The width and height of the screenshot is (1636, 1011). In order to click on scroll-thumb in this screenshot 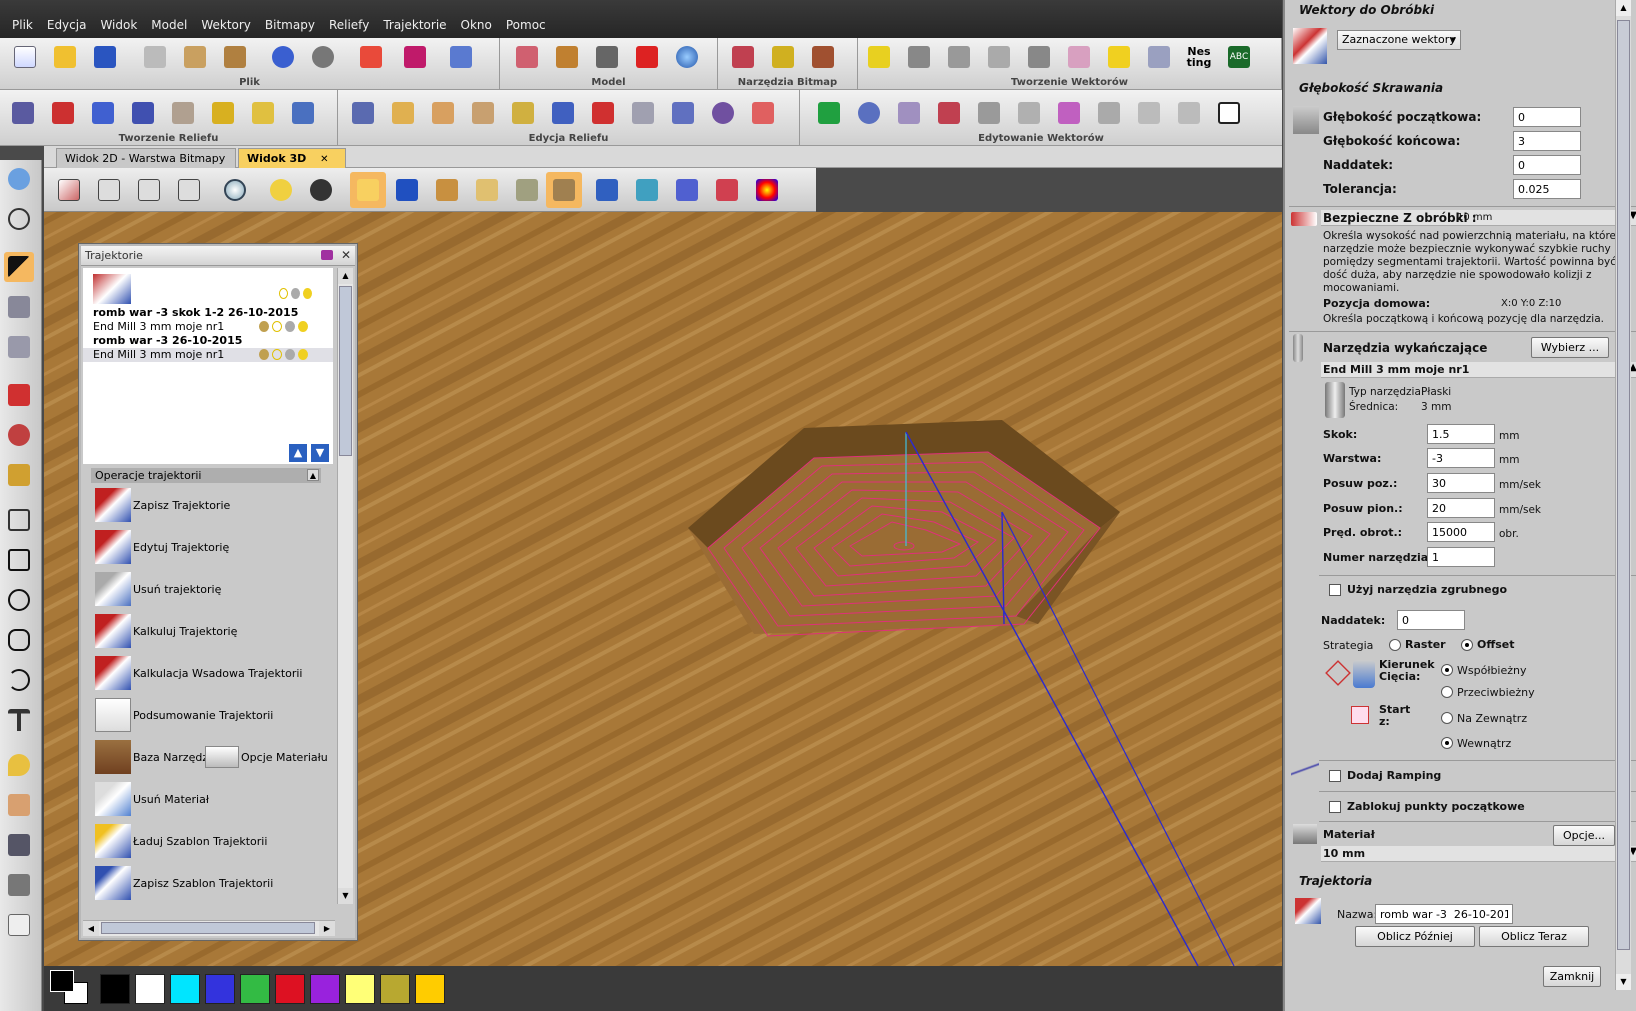, I will do `click(345, 371)`.